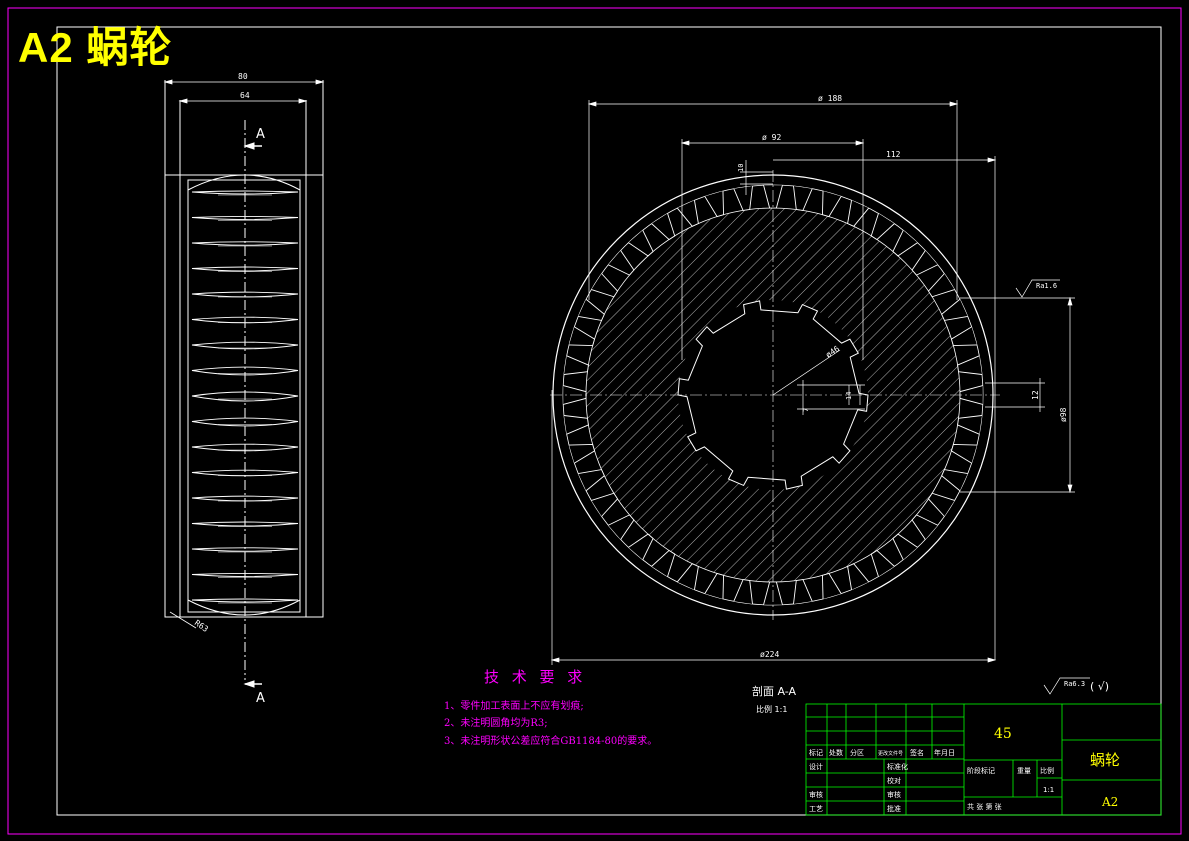 The height and width of the screenshot is (841, 1189). What do you see at coordinates (893, 154) in the screenshot?
I see `dim-112: 112` at bounding box center [893, 154].